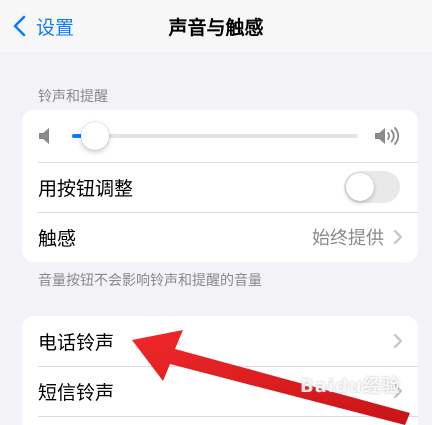 This screenshot has width=432, height=425. What do you see at coordinates (86, 188) in the screenshot?
I see `button-adjust-label: 用按钮调整` at bounding box center [86, 188].